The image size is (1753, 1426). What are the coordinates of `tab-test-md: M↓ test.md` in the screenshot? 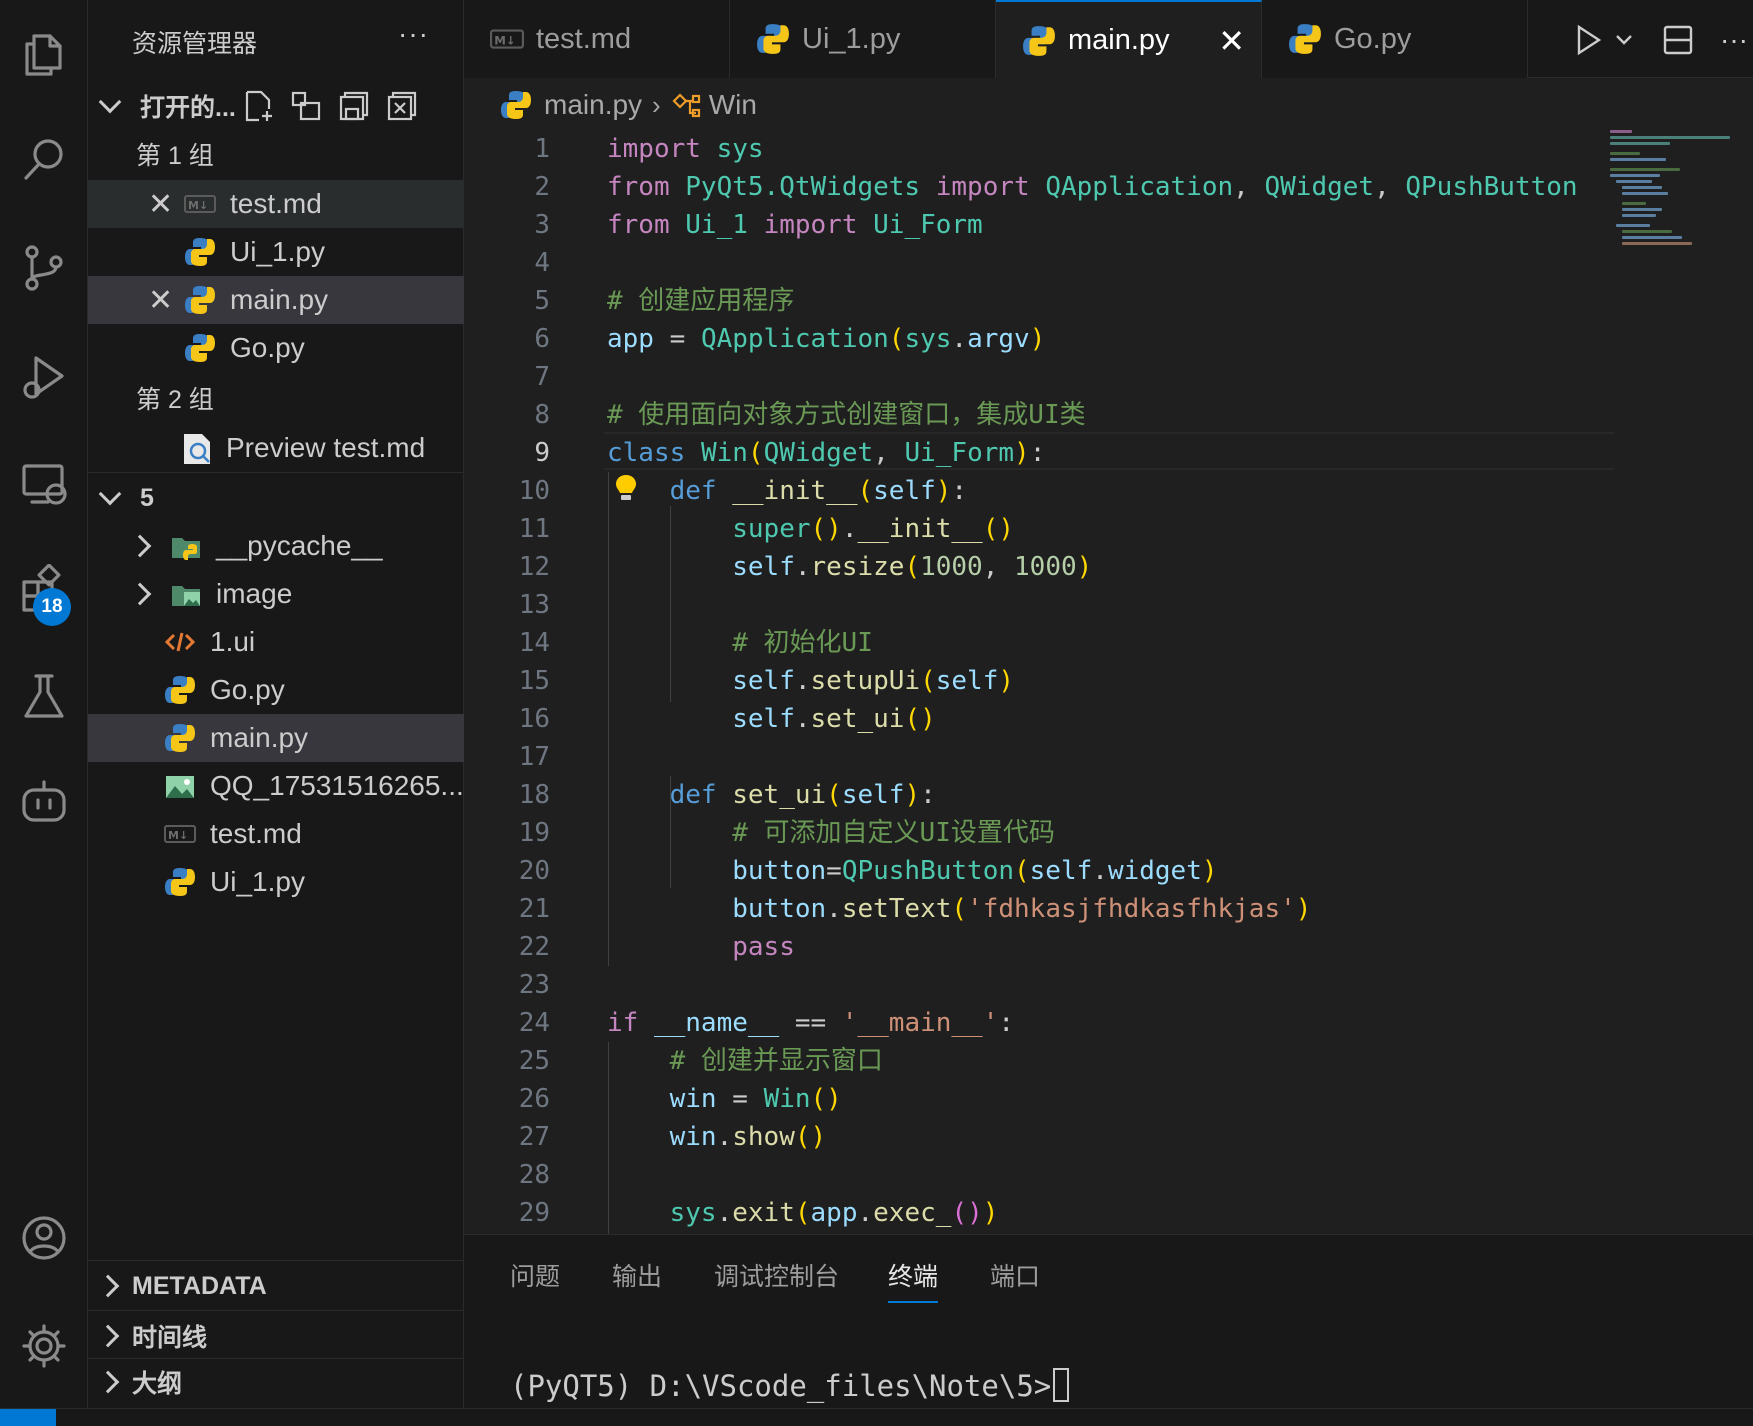 It's located at (597, 39).